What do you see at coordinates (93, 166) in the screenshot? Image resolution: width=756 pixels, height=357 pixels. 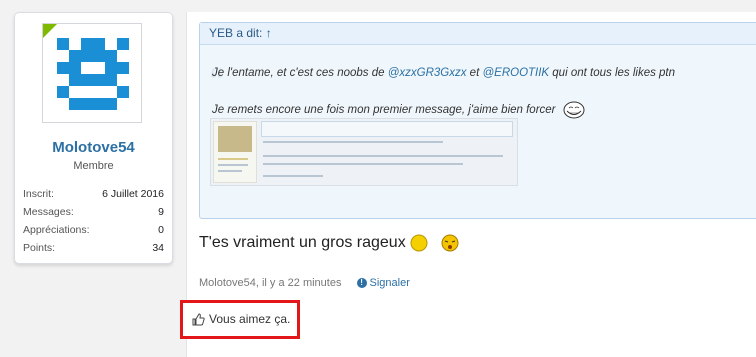 I see `user-title: Membre` at bounding box center [93, 166].